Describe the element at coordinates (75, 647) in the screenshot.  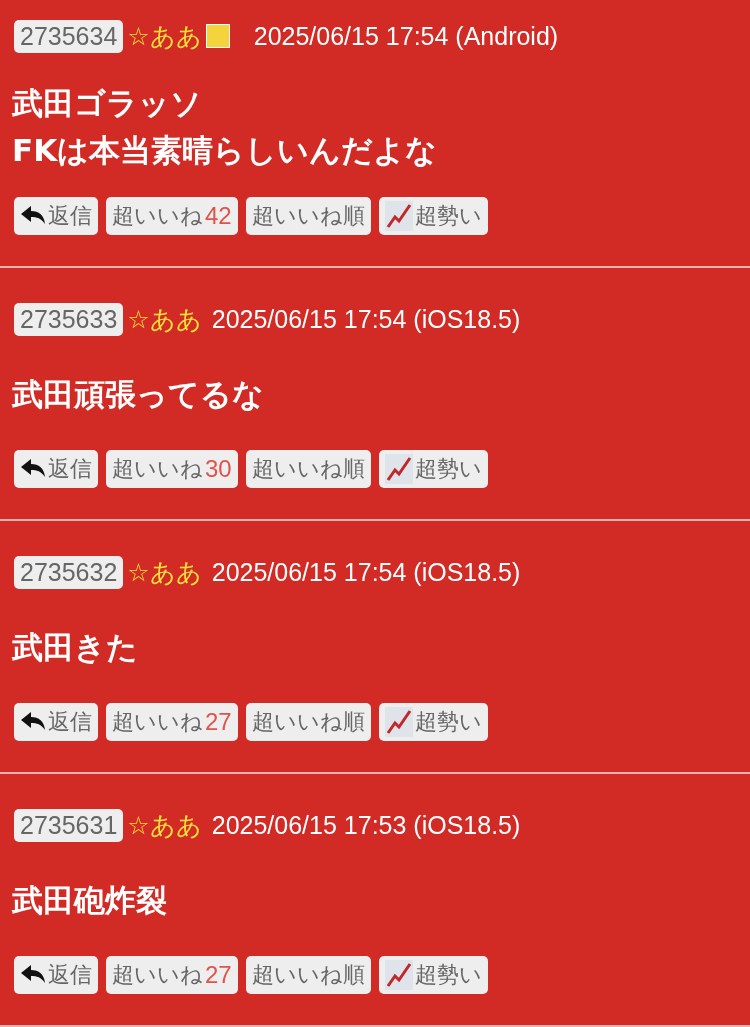
I see `post-body: 武田きた` at that location.